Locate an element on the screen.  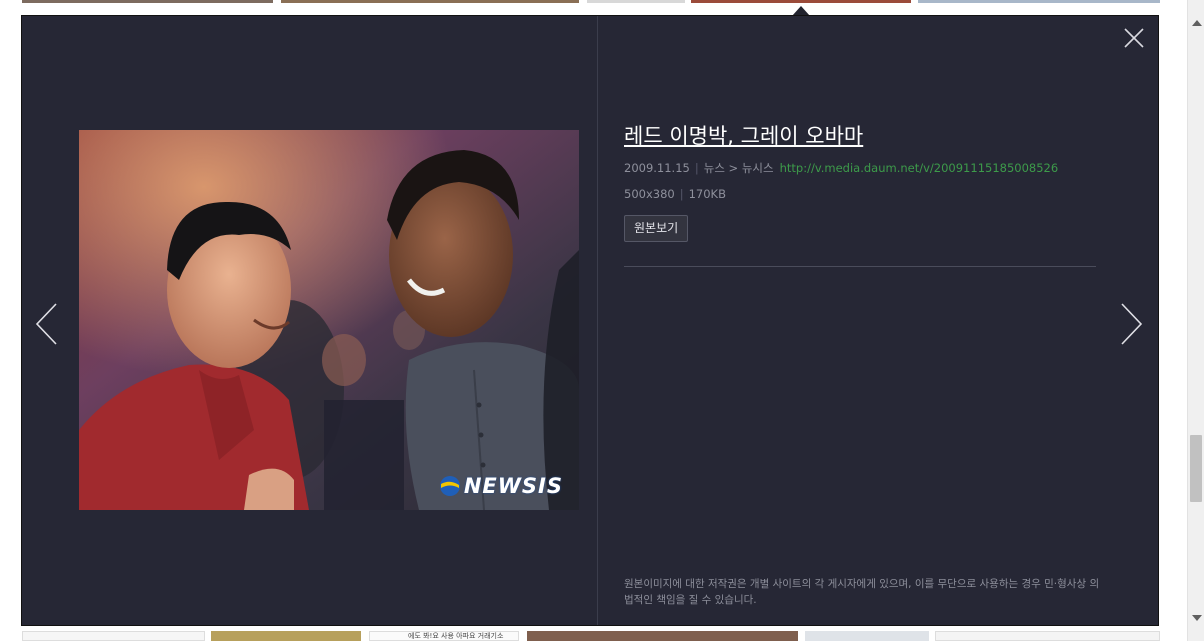
close-icon is located at coordinates (1134, 38).